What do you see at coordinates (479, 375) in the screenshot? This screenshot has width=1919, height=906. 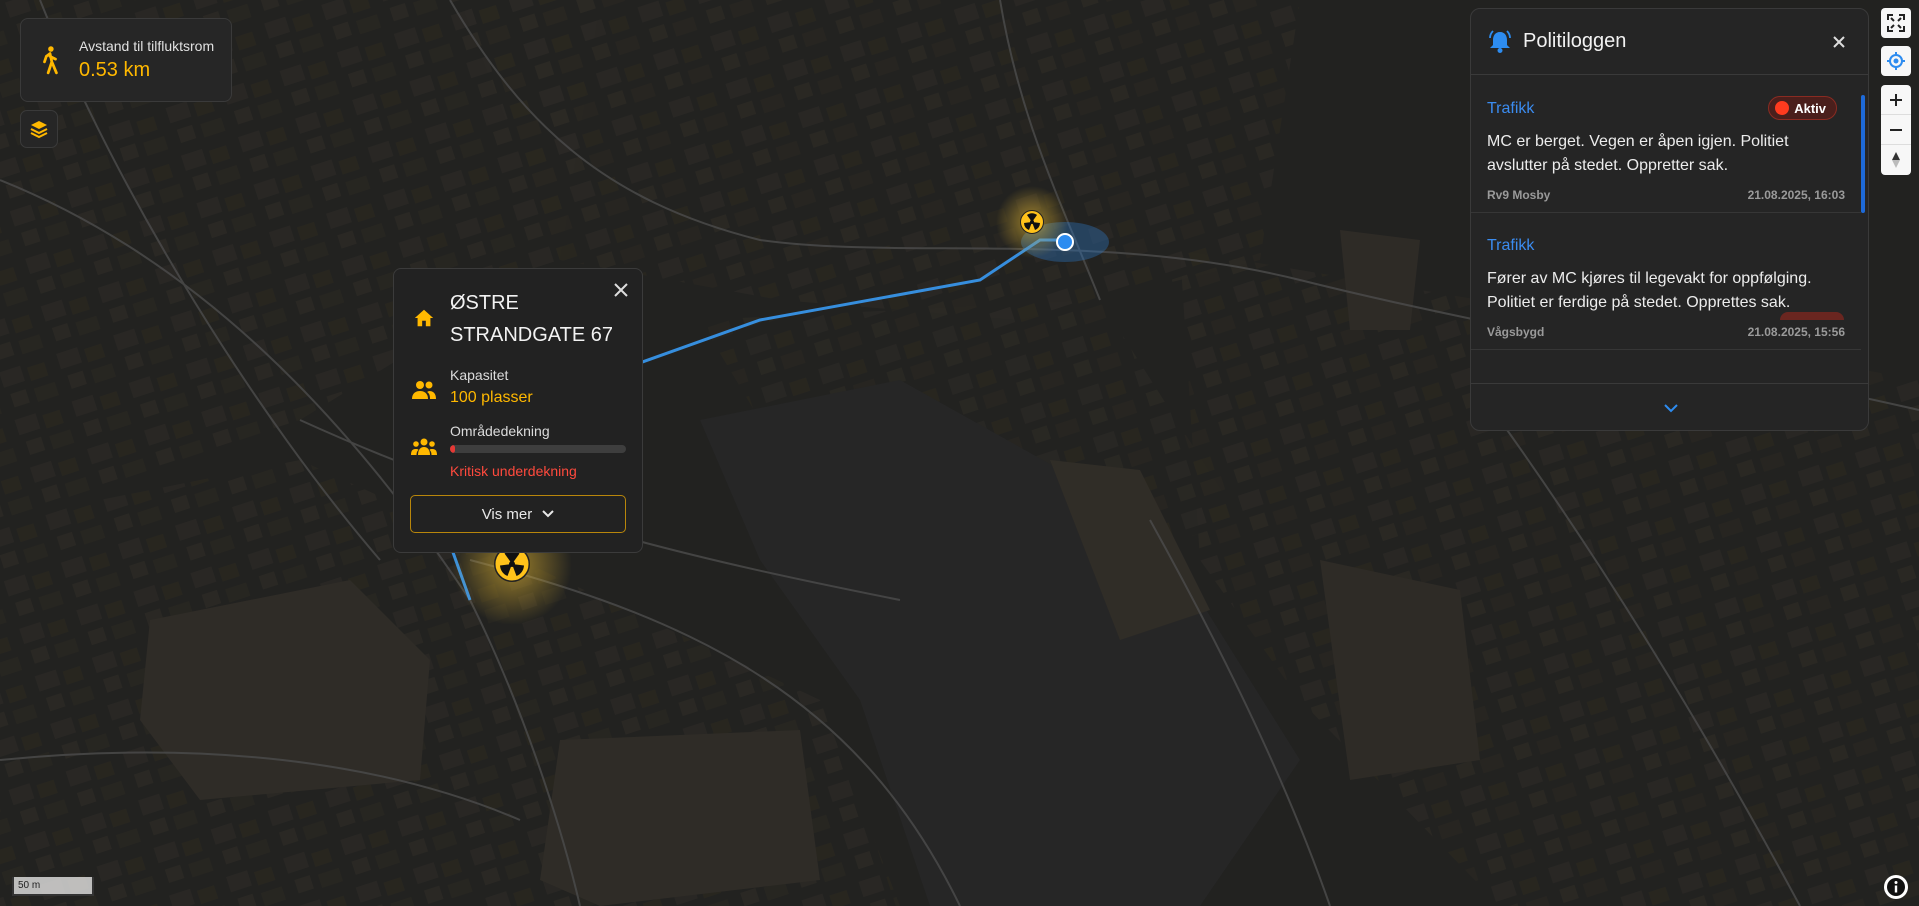 I see `capacity-label: Kapasitet` at bounding box center [479, 375].